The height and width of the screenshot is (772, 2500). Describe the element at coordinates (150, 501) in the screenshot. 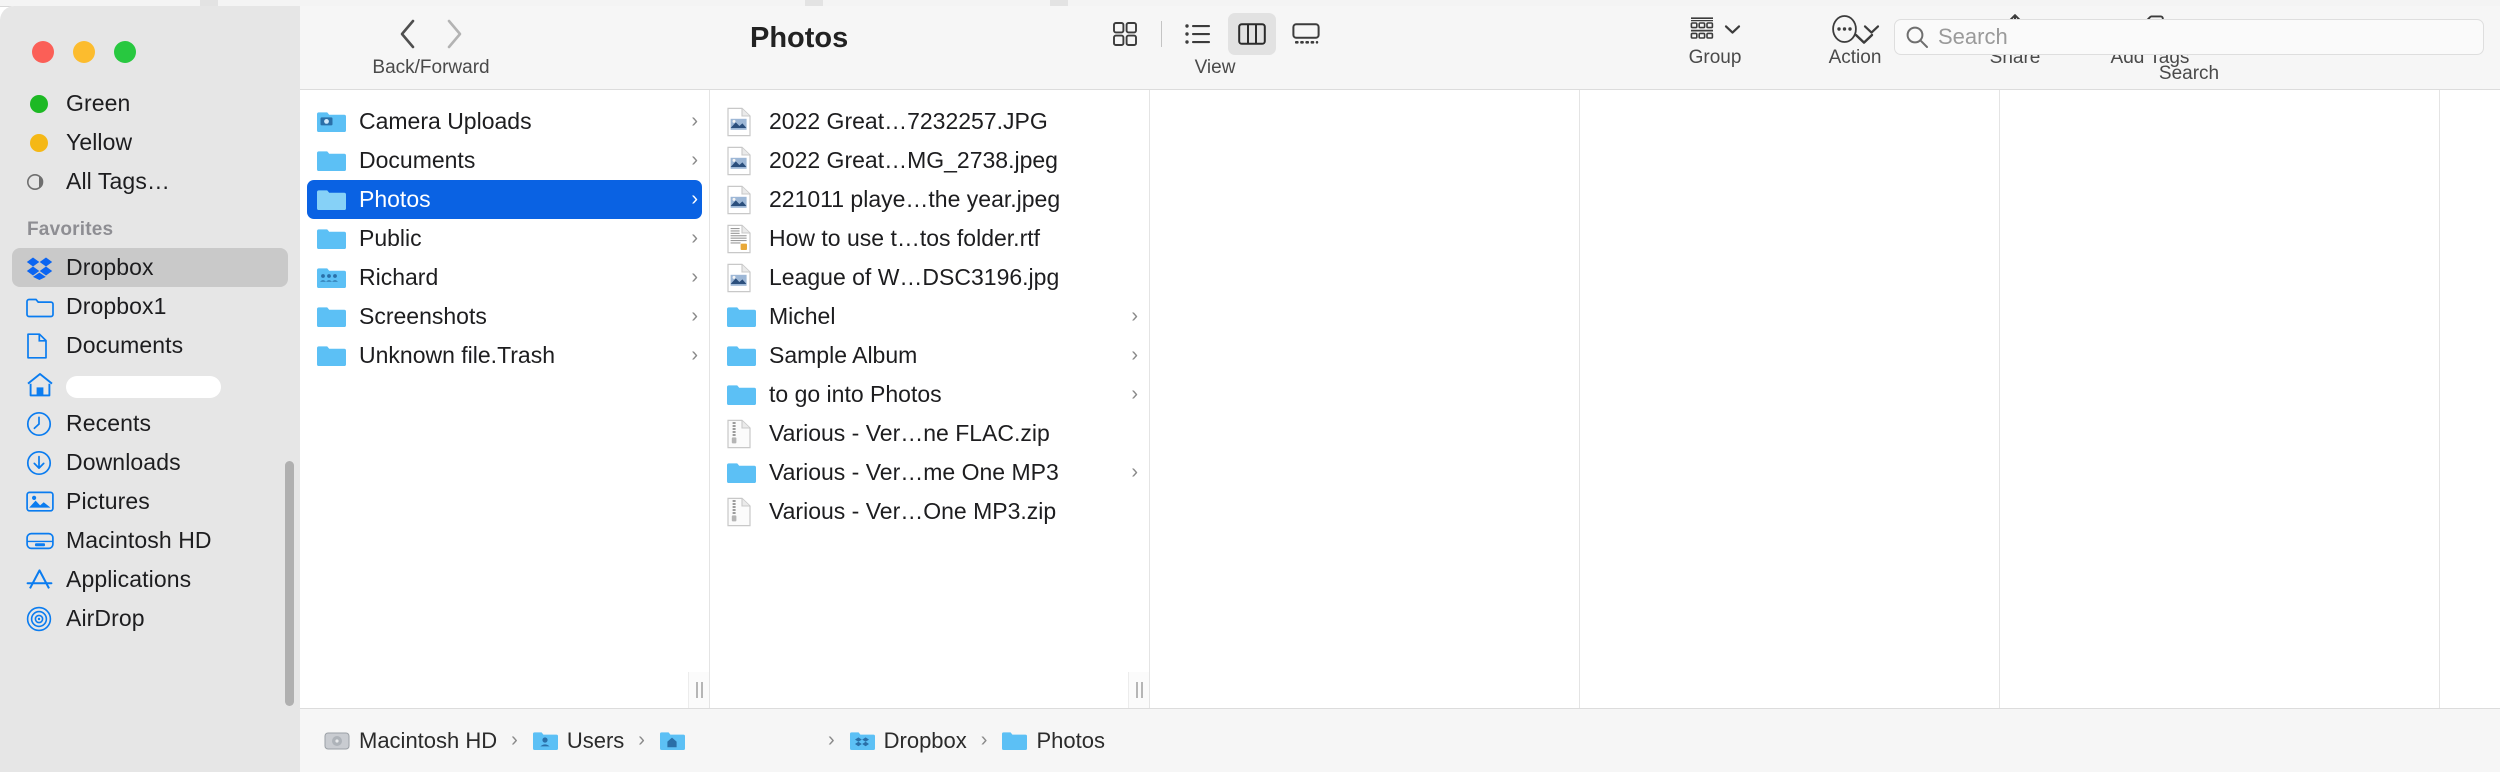

I see `sidebar-item-pictures: Pictures` at that location.